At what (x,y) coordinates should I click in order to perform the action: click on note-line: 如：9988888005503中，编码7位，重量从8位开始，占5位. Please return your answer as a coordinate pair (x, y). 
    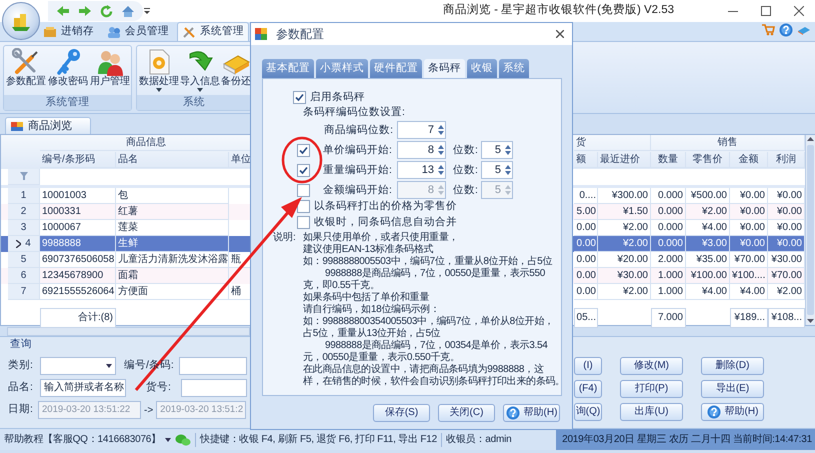
    Looking at the image, I should click on (428, 262).